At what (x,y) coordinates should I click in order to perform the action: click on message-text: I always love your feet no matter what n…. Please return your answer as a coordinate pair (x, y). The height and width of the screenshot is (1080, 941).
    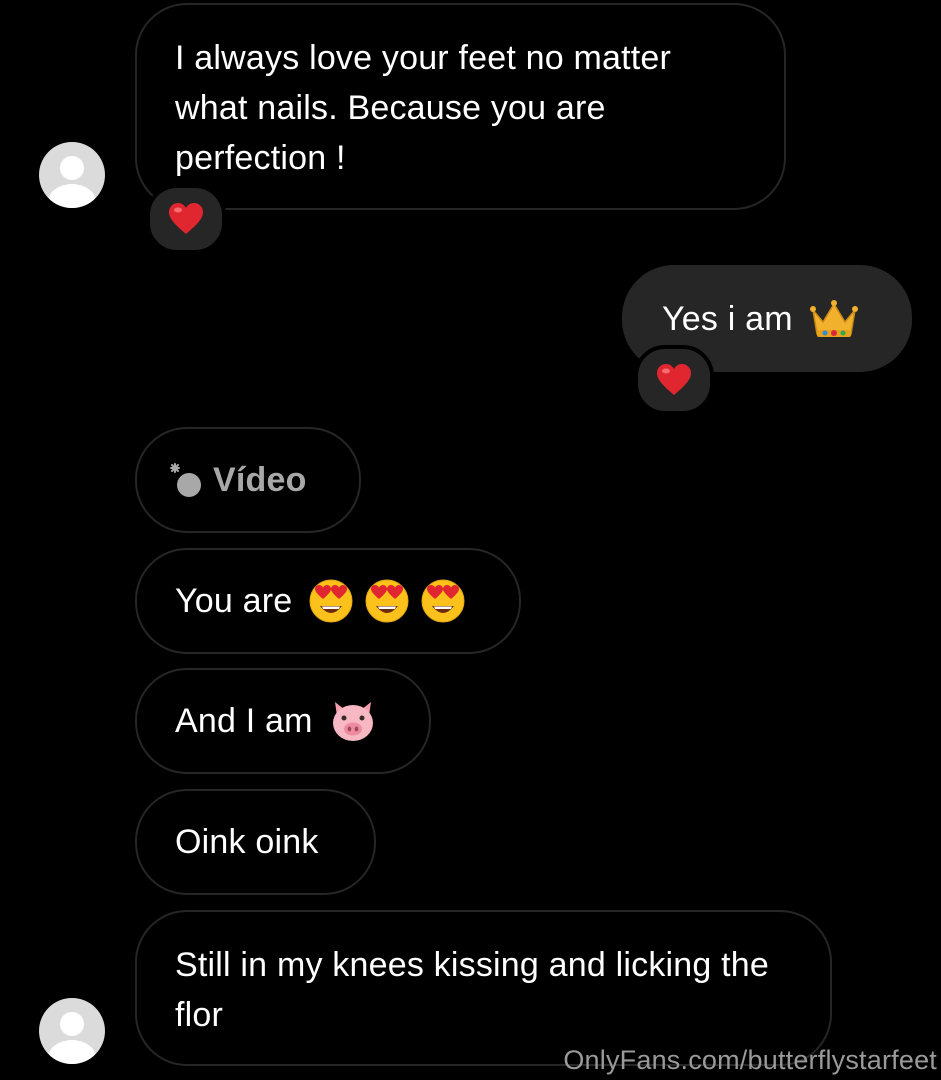
    Looking at the image, I should click on (423, 108).